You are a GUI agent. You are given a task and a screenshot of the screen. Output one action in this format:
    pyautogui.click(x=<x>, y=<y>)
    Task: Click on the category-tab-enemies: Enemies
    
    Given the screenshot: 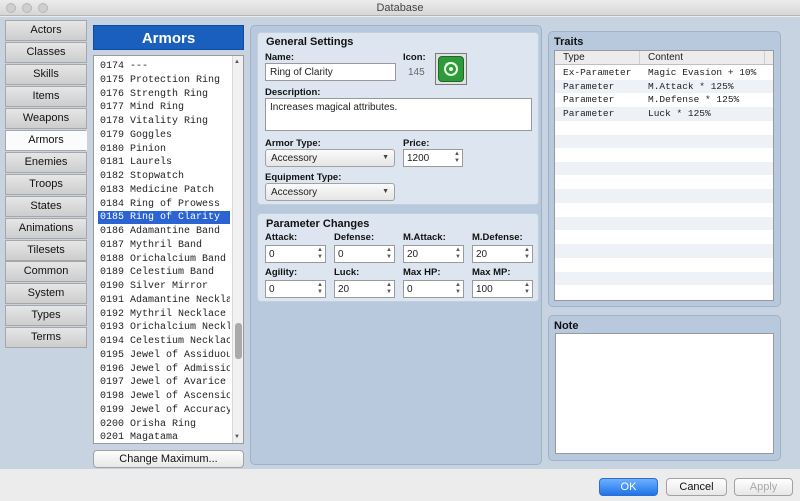 What is the action you would take?
    pyautogui.click(x=46, y=162)
    